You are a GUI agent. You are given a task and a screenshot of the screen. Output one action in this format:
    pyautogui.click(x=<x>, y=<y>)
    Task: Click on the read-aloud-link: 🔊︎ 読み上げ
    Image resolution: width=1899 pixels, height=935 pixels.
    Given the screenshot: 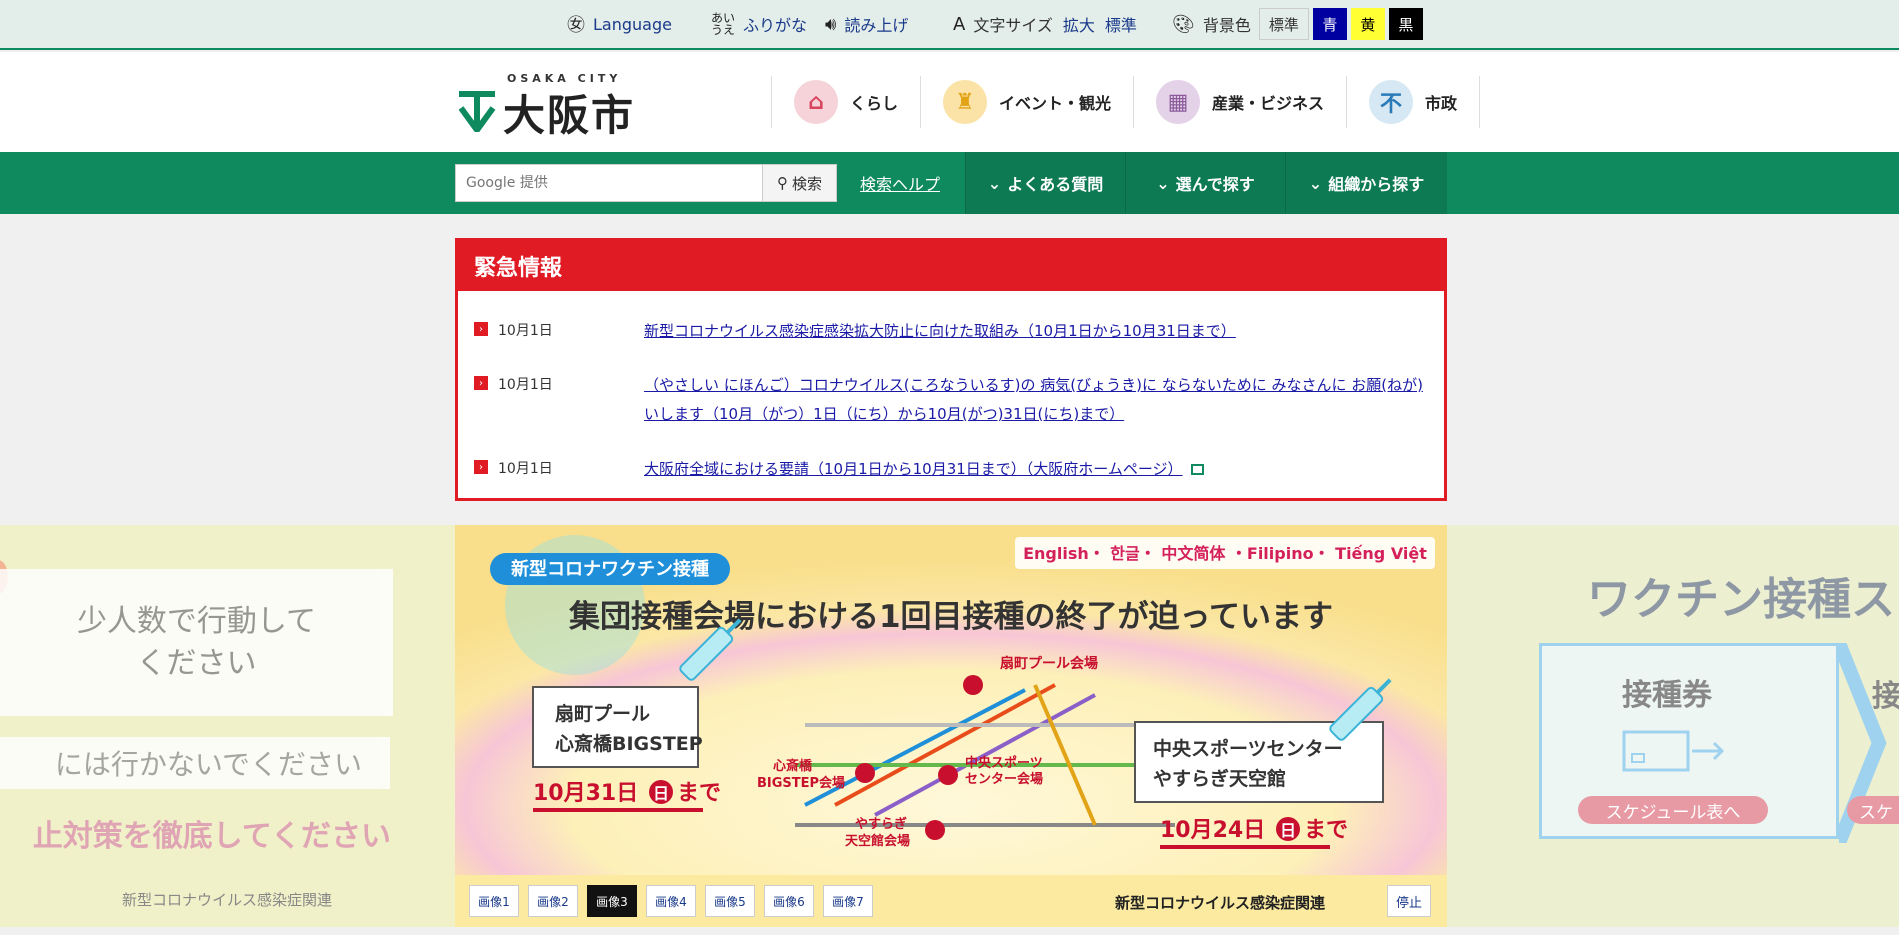 What is the action you would take?
    pyautogui.click(x=866, y=24)
    